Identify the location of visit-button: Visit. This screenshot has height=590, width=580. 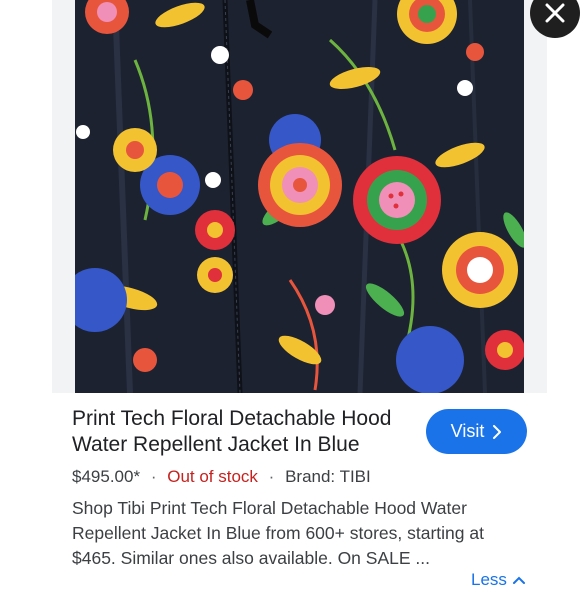
(476, 431).